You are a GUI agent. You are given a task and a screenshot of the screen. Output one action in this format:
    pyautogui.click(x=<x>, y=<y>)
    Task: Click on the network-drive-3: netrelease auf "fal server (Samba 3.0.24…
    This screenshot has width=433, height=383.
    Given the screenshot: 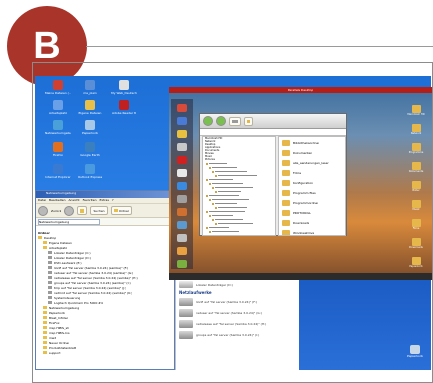 What is the action you would take?
    pyautogui.click(x=238, y=324)
    